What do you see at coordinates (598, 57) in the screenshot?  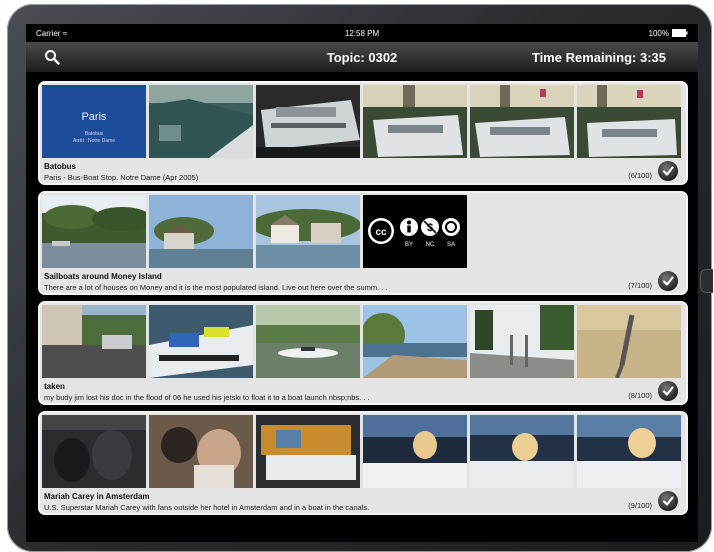 I see `time-remaining: Time Remaining: 3:35` at bounding box center [598, 57].